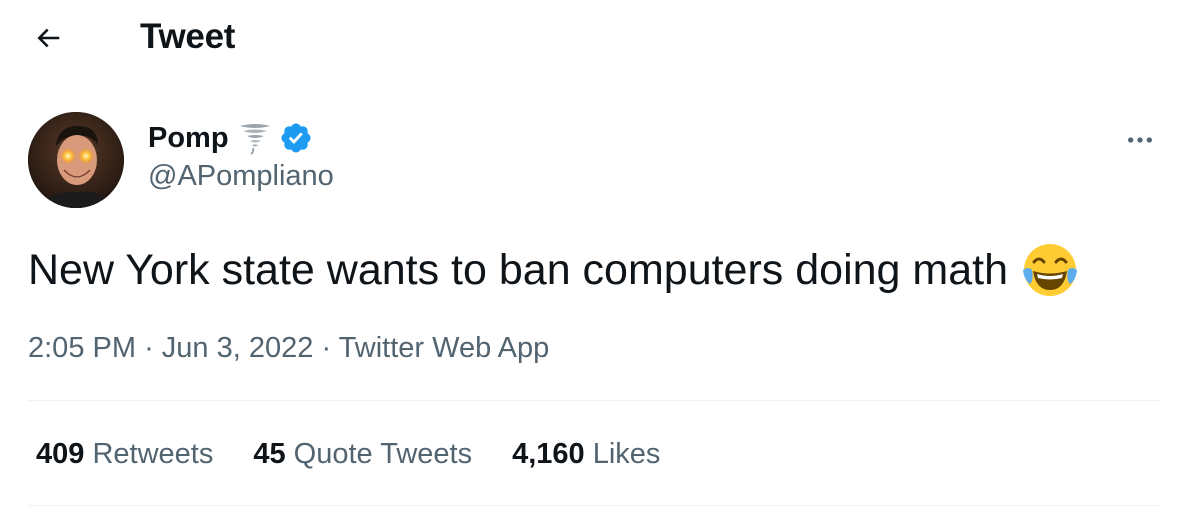 The image size is (1188, 508). I want to click on engagement-stats: 409 Retweets 45 Quote Tweets 4,160 Likes, so click(368, 454).